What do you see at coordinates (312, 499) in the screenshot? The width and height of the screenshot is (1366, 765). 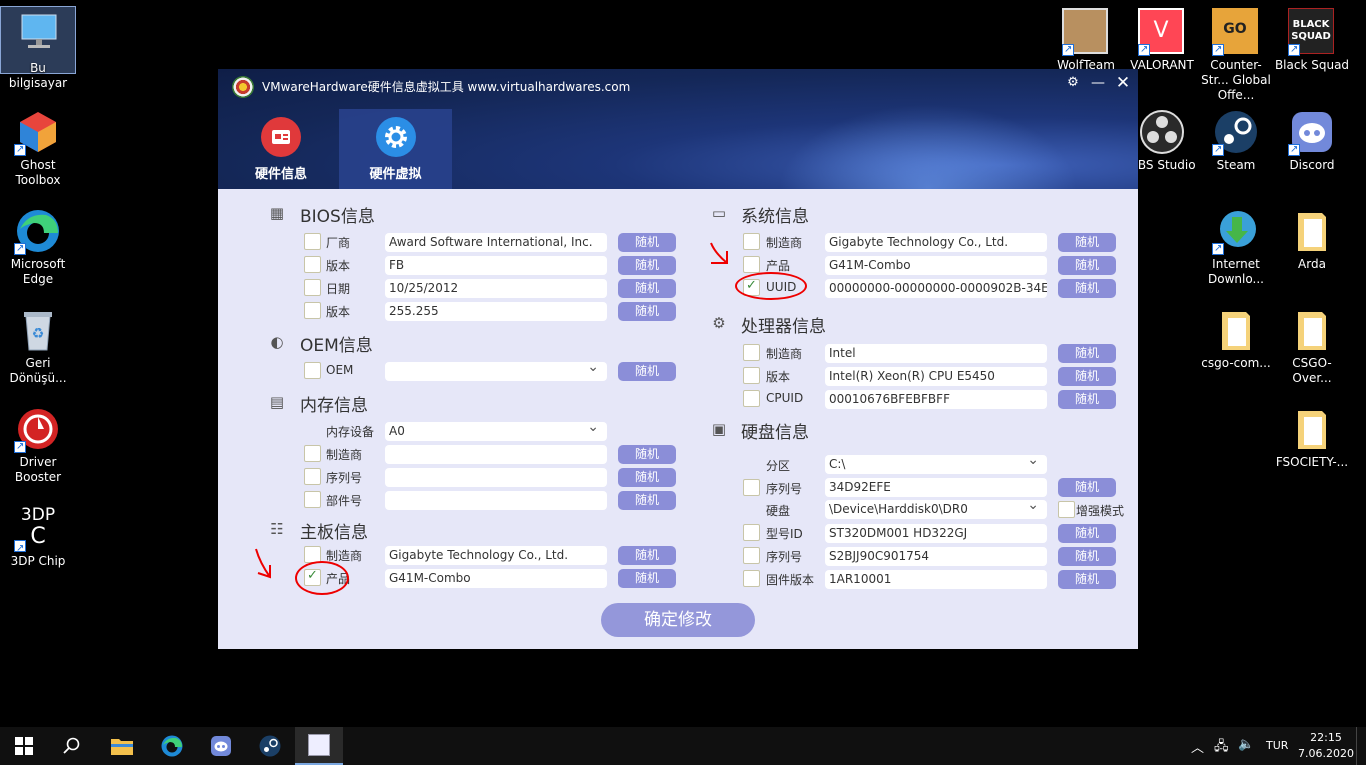 I see `memory-part-checkbox` at bounding box center [312, 499].